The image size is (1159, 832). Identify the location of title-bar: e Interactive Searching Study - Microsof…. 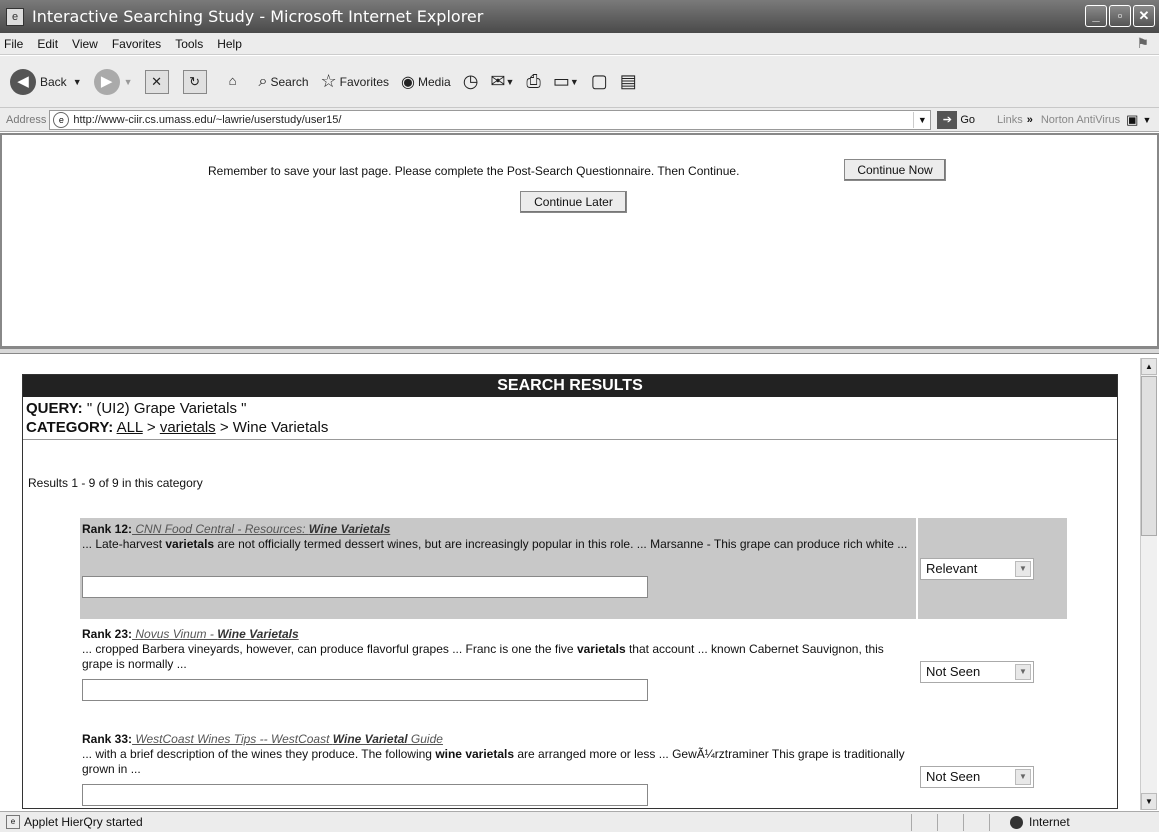
(579, 16).